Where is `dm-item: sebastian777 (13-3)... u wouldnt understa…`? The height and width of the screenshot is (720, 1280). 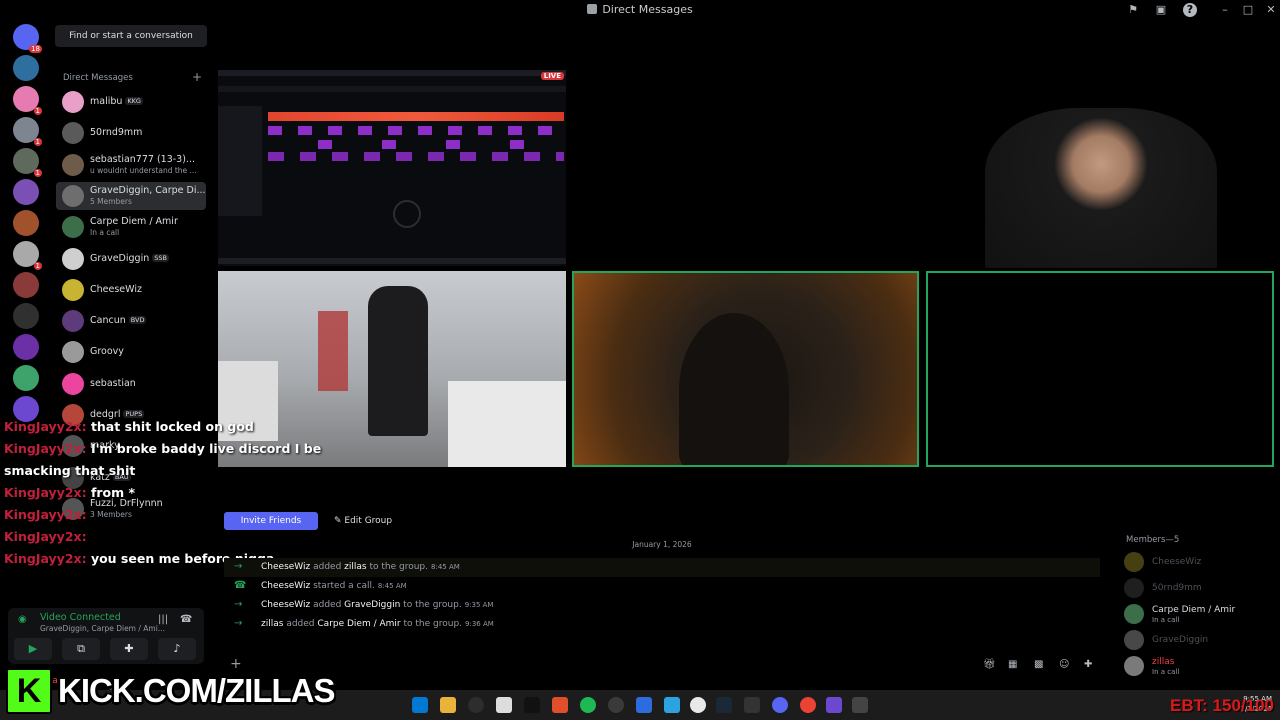
dm-item: sebastian777 (13-3)... u wouldnt understa… is located at coordinates (131, 165).